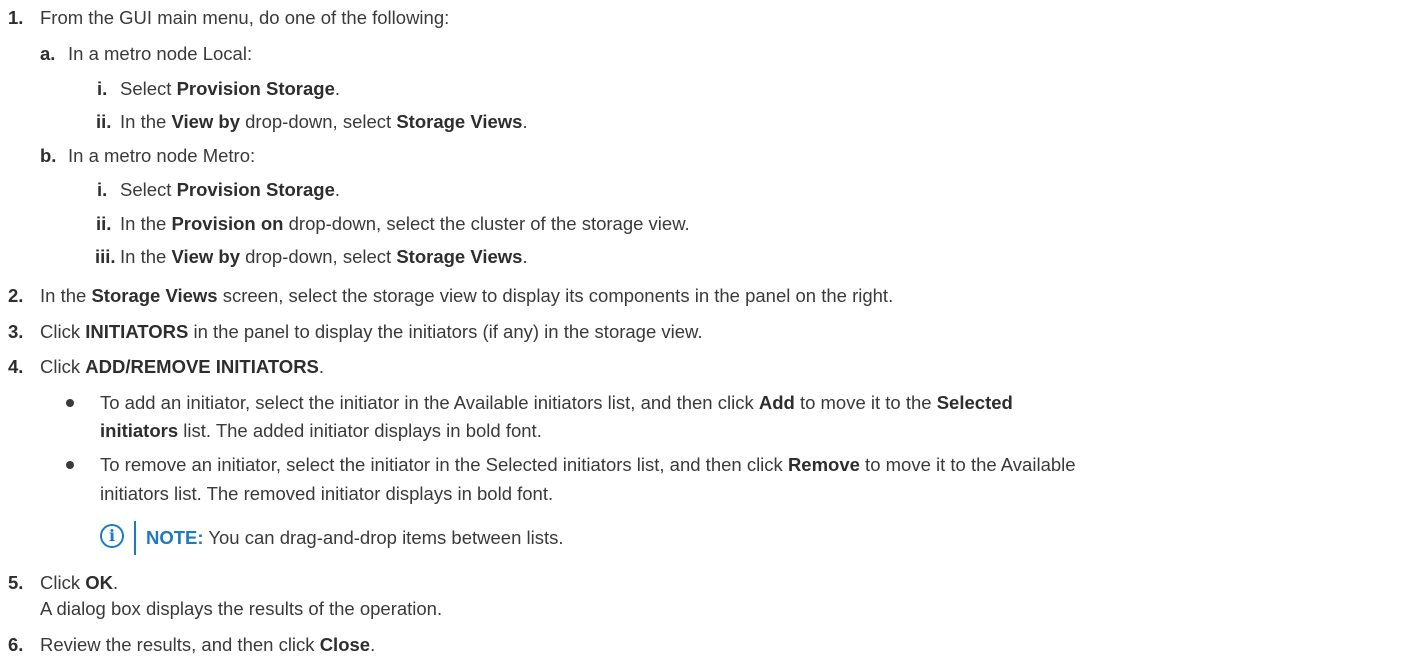 The width and height of the screenshot is (1411, 657). Describe the element at coordinates (16, 17) in the screenshot. I see `step-1-number: 1.` at that location.